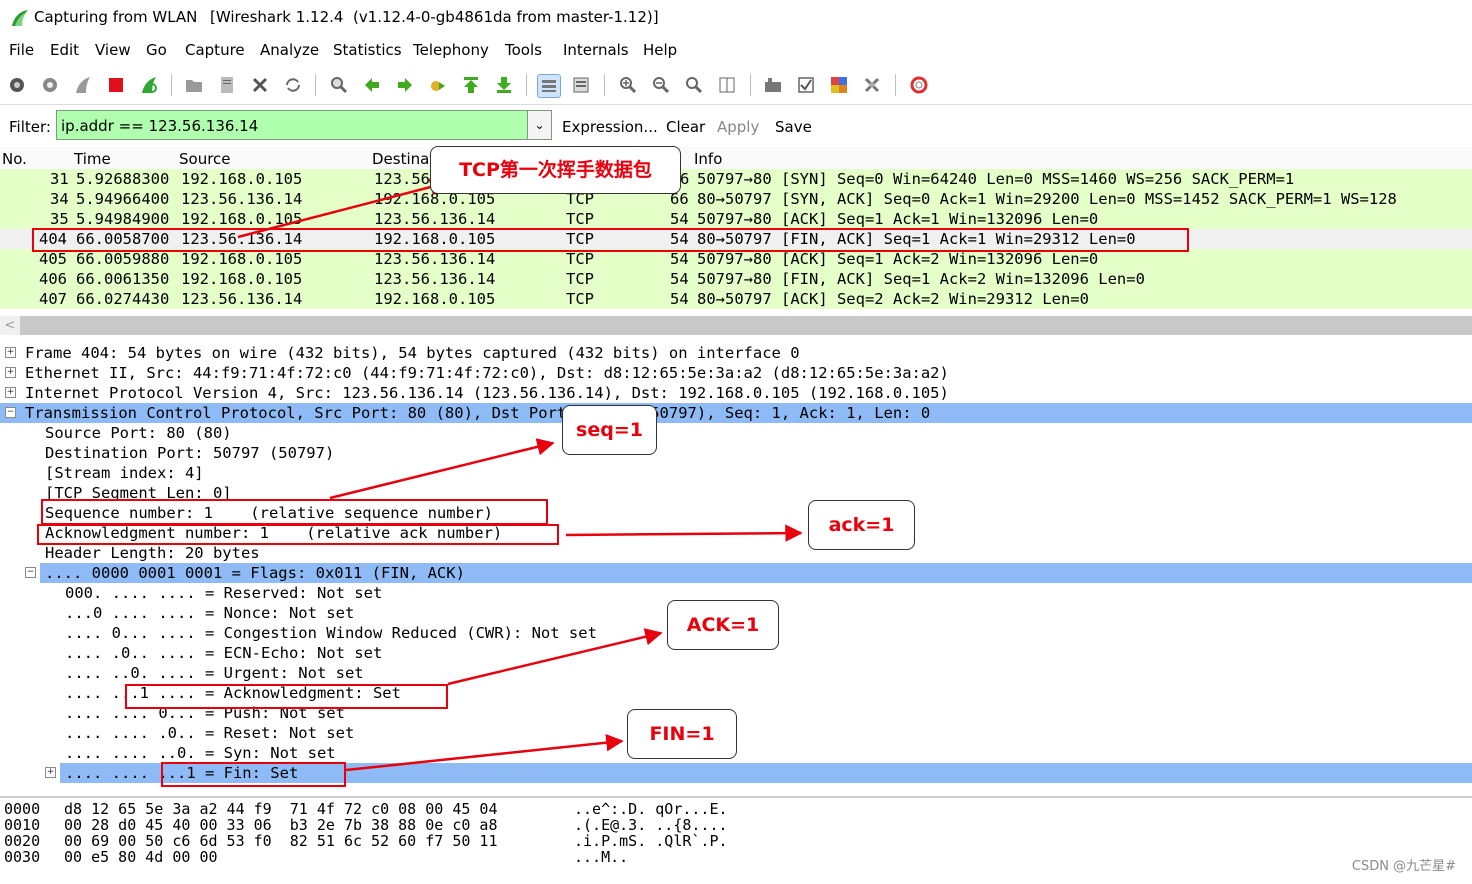  What do you see at coordinates (504, 85) in the screenshot?
I see `last-packet-icon` at bounding box center [504, 85].